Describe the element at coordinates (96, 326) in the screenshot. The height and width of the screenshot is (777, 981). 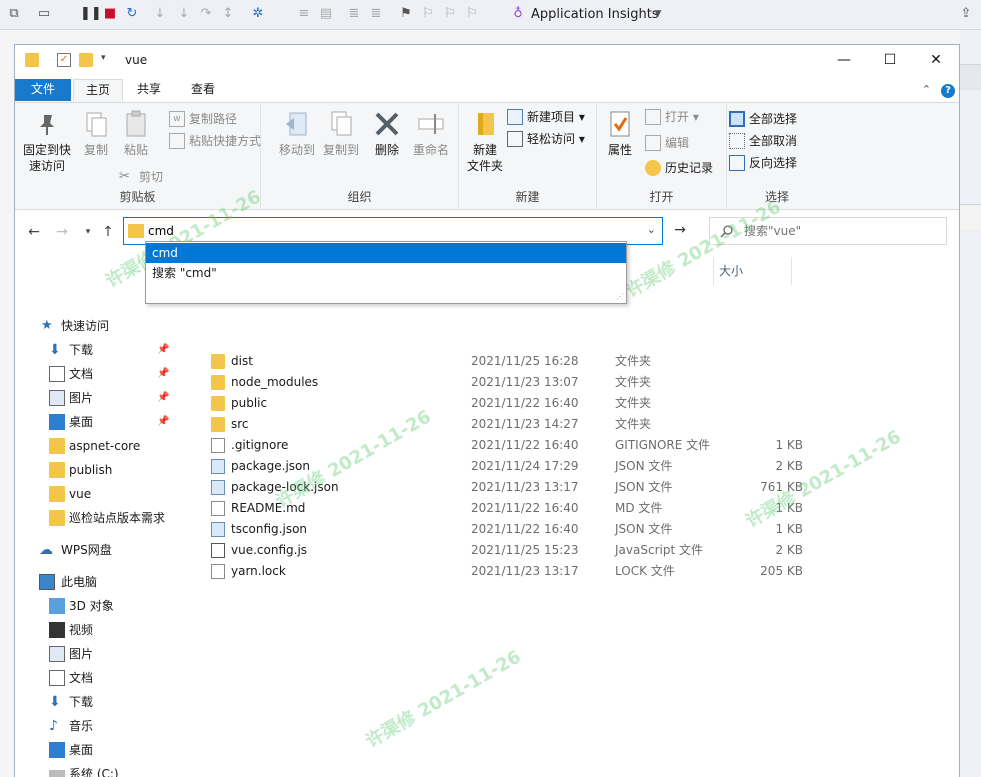
I see `nav-quick-access: ★ 快速访问` at that location.